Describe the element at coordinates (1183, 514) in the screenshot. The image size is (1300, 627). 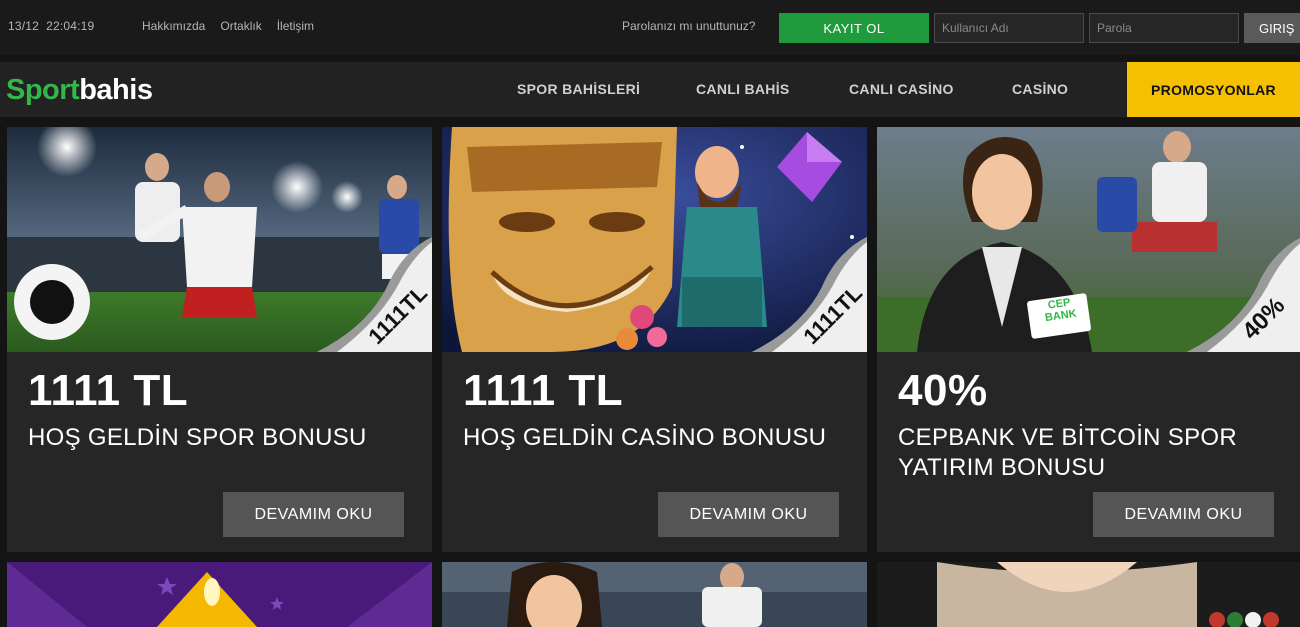
I see `cepbank-read-more-button: DEVAMIM OKU` at that location.